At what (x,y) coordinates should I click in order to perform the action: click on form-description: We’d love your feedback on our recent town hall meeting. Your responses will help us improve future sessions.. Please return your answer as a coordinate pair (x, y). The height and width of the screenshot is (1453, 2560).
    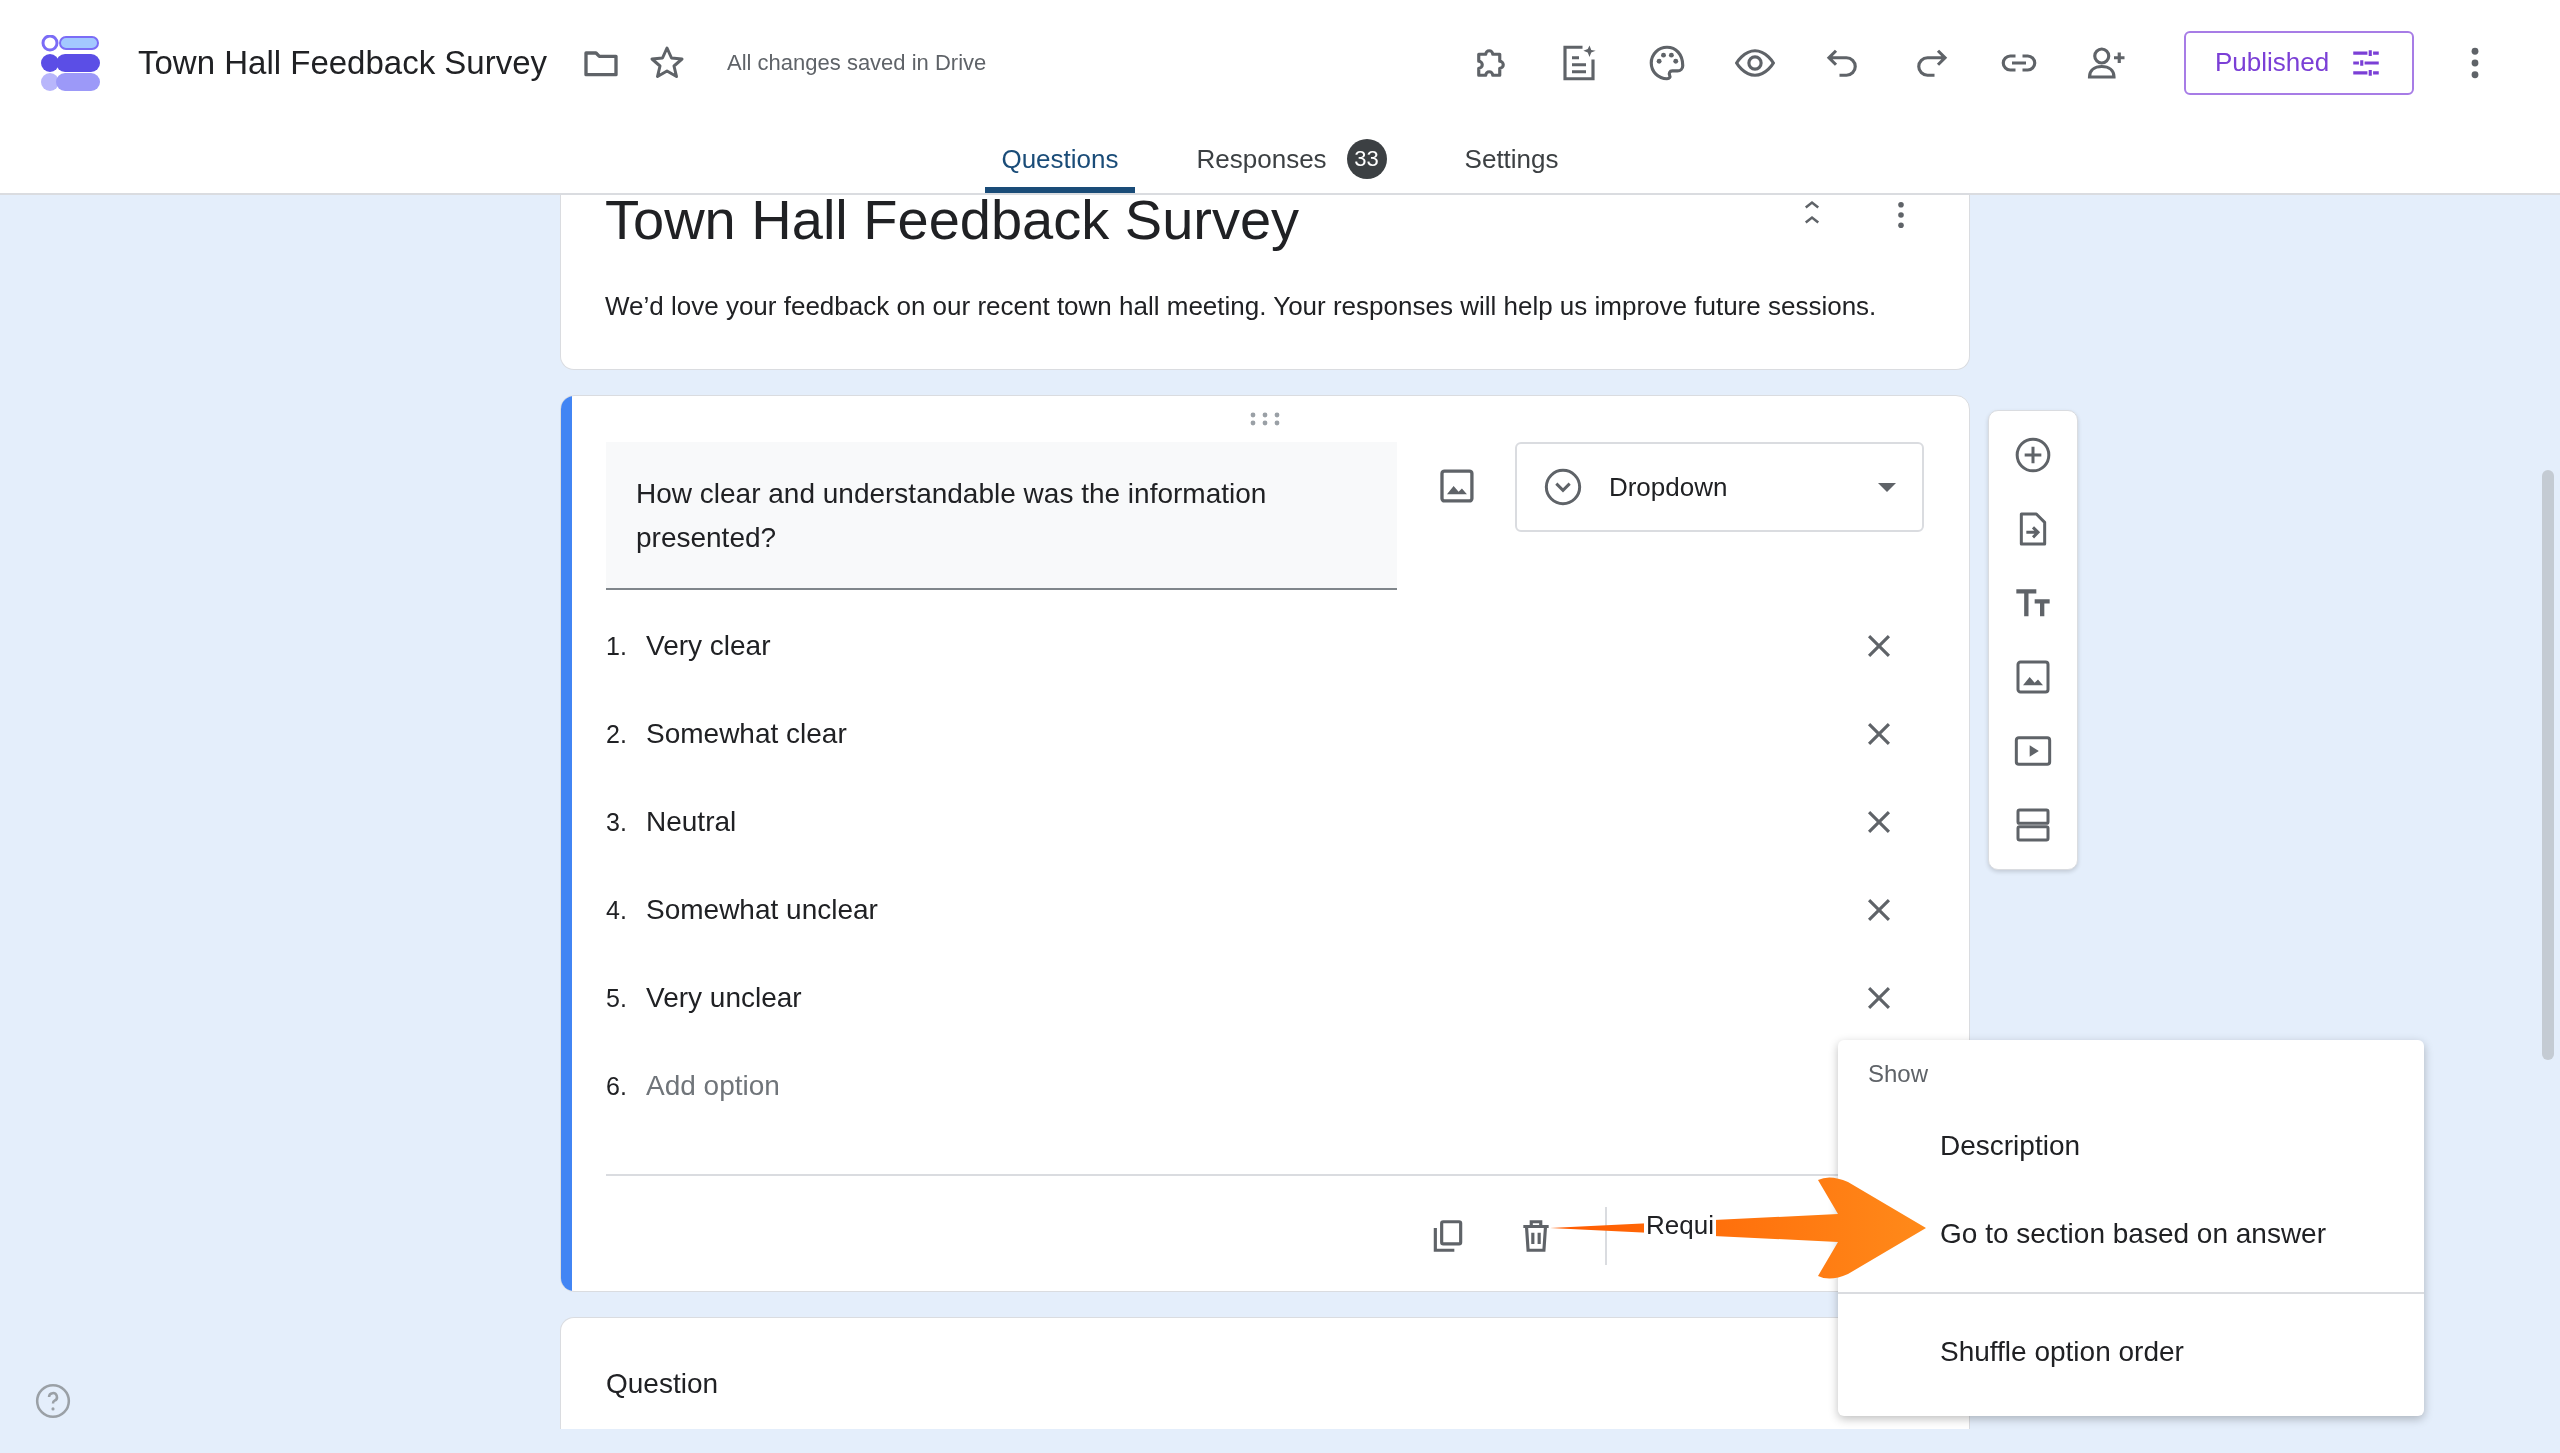
    Looking at the image, I should click on (1265, 306).